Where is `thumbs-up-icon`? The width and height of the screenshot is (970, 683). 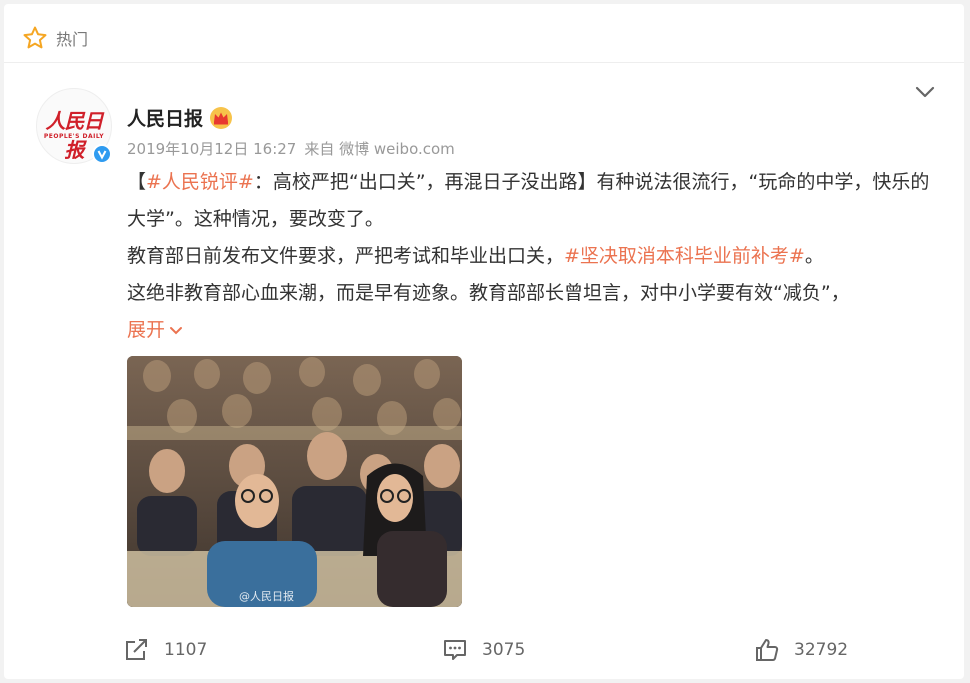 thumbs-up-icon is located at coordinates (767, 650).